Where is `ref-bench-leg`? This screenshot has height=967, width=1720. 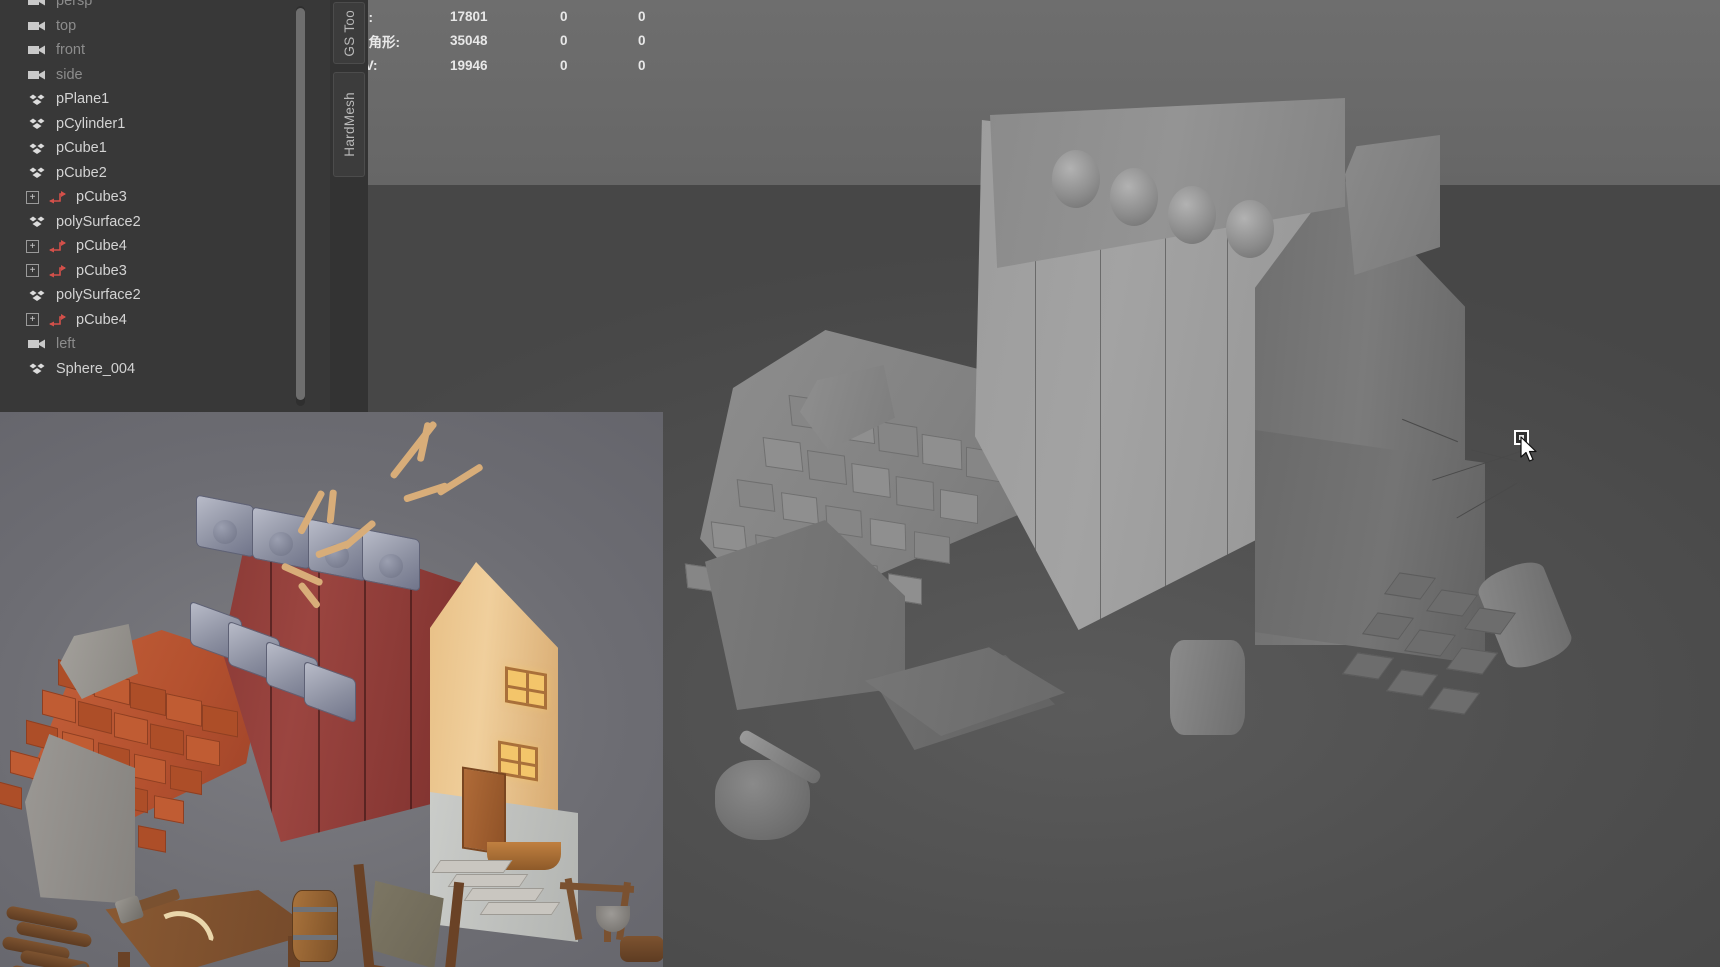
ref-bench-leg is located at coordinates (124, 959).